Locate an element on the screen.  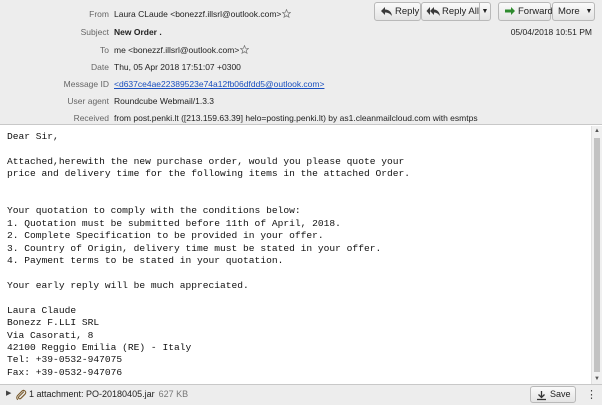
attachment-size: 627 KB is located at coordinates (173, 394).